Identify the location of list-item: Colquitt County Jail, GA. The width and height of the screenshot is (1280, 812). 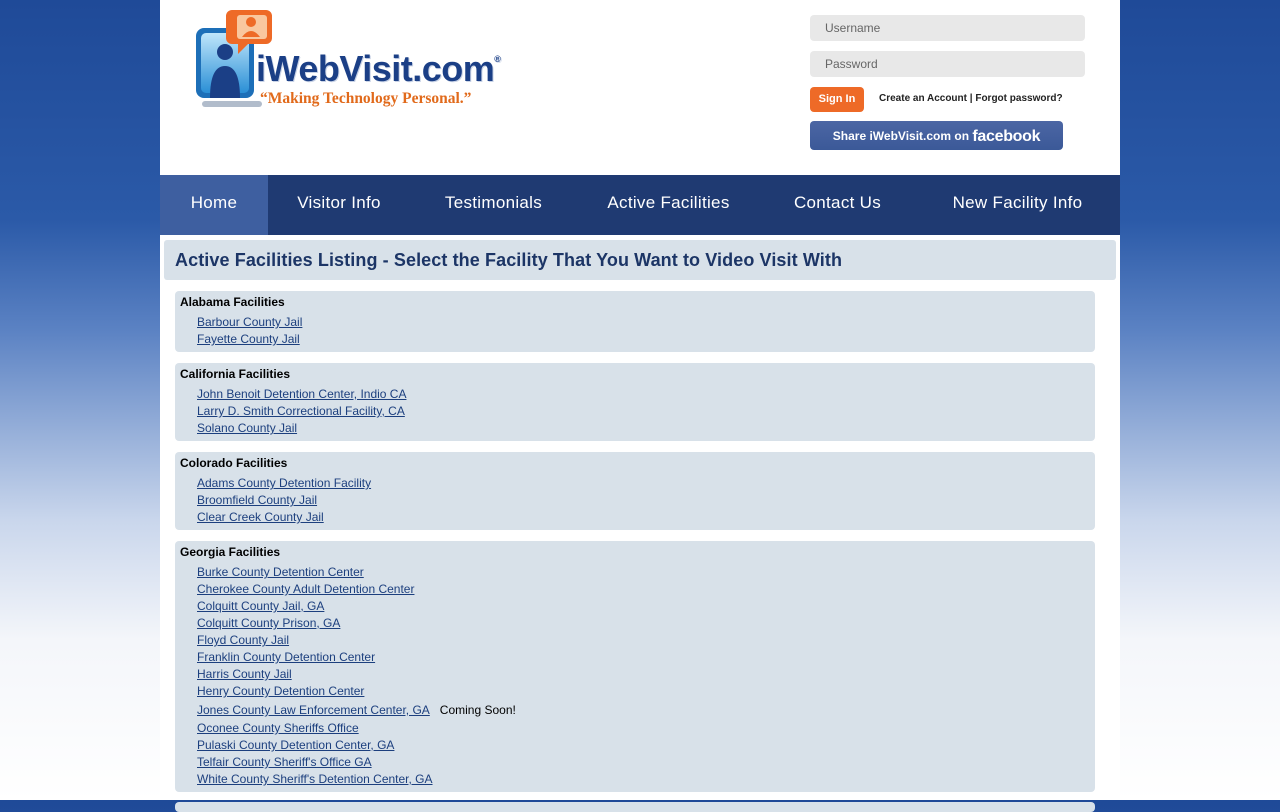
(643, 606).